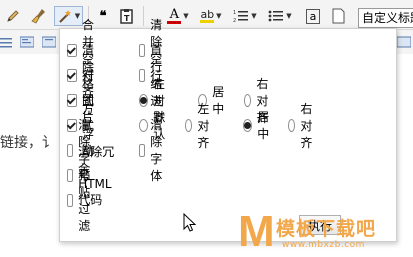  Describe the element at coordinates (263, 125) in the screenshot. I see `float-center-radio-label: 居中` at that location.